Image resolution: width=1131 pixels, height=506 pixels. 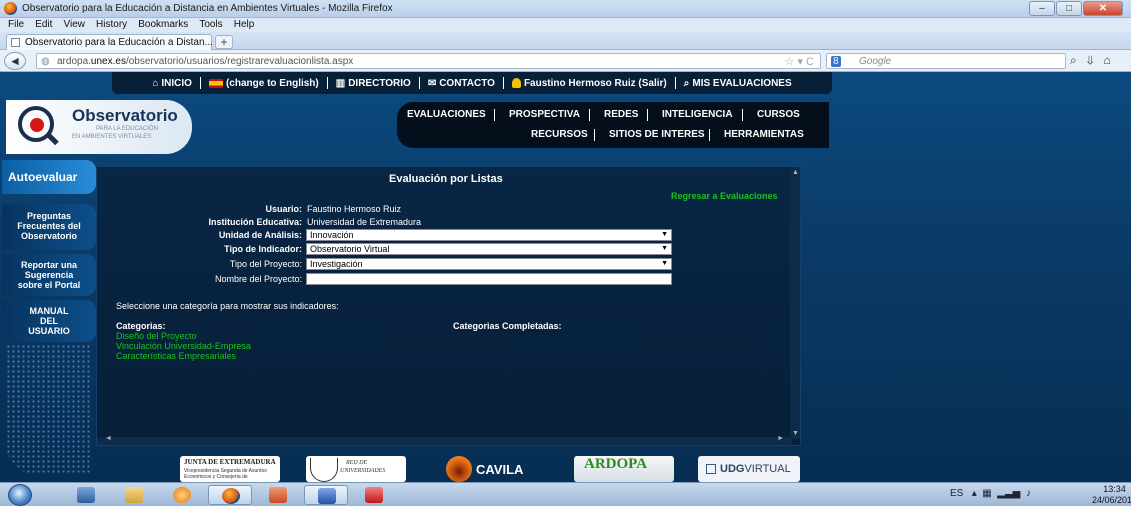 I want to click on taskbar-app-firefox, so click(x=230, y=495).